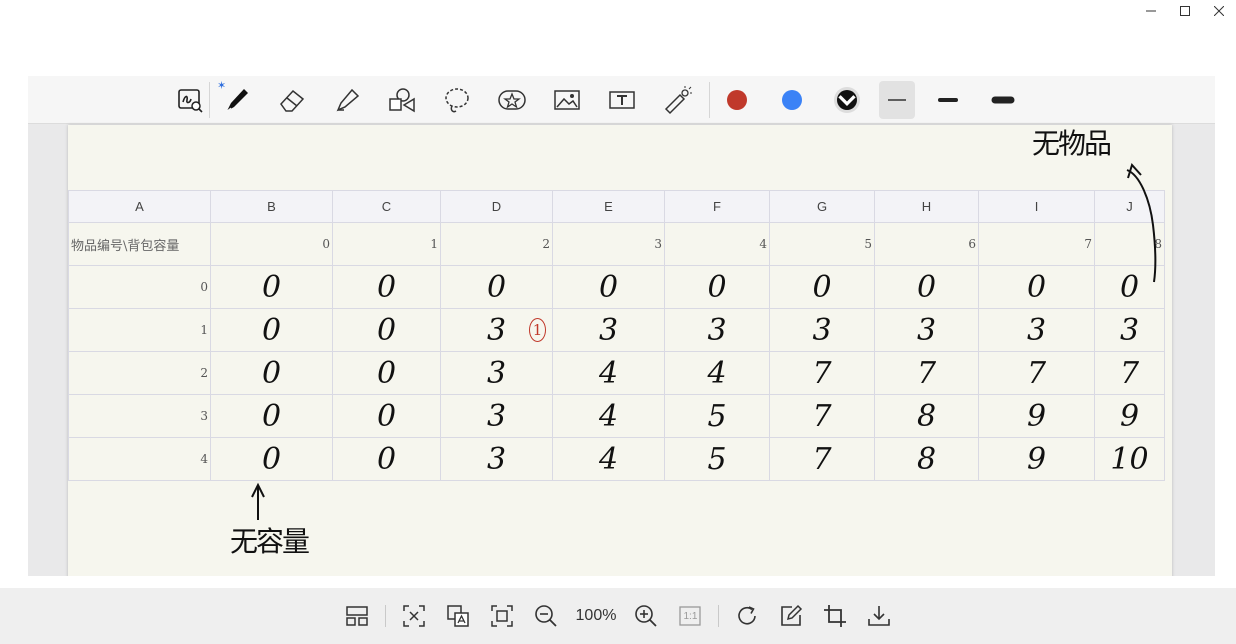 The height and width of the screenshot is (644, 1236). I want to click on table-row: 4 0 0 3 4 5 7 8 9 10, so click(616, 459).